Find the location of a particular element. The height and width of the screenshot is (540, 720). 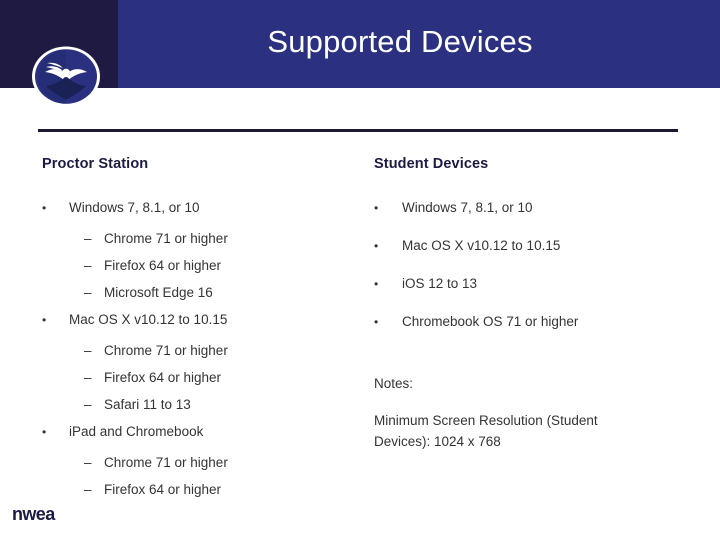

list-item-label: Microsoft Edge 16 is located at coordinates (158, 292).